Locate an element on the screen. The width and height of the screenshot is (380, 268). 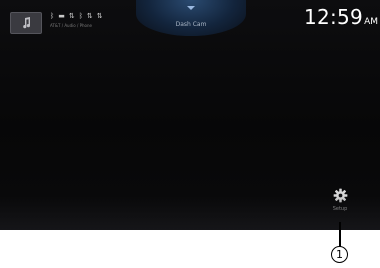
callout-number: 1 is located at coordinates (339, 254).